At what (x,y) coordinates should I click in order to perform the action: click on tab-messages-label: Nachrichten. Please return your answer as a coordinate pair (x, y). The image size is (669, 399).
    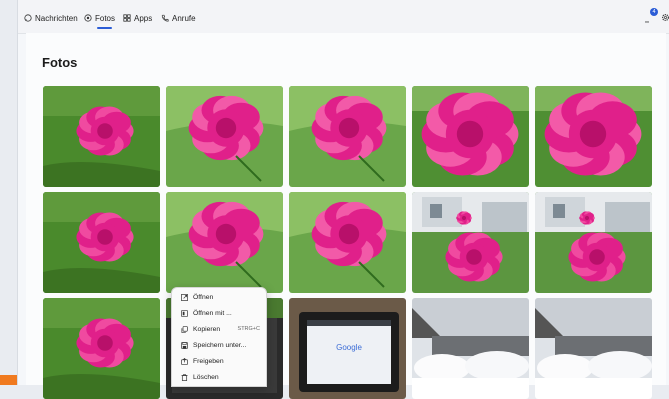
    Looking at the image, I should click on (56, 18).